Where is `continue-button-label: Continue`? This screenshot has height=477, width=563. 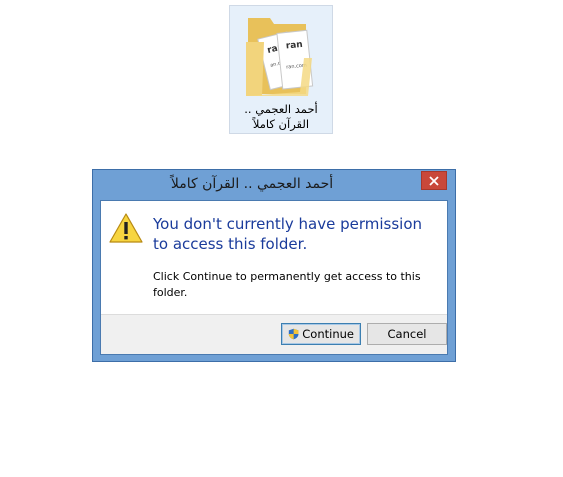
continue-button-label: Continue is located at coordinates (328, 334).